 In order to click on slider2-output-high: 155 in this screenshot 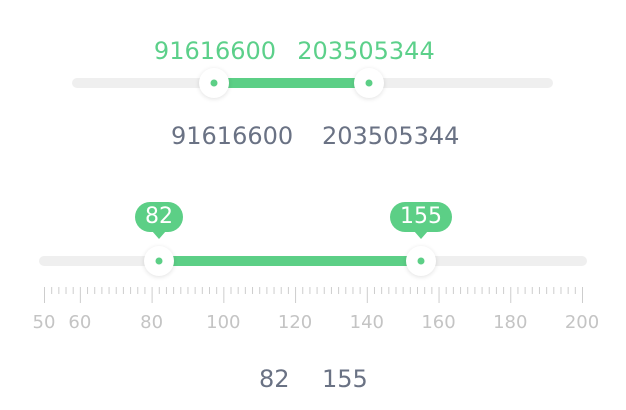, I will do `click(345, 379)`.